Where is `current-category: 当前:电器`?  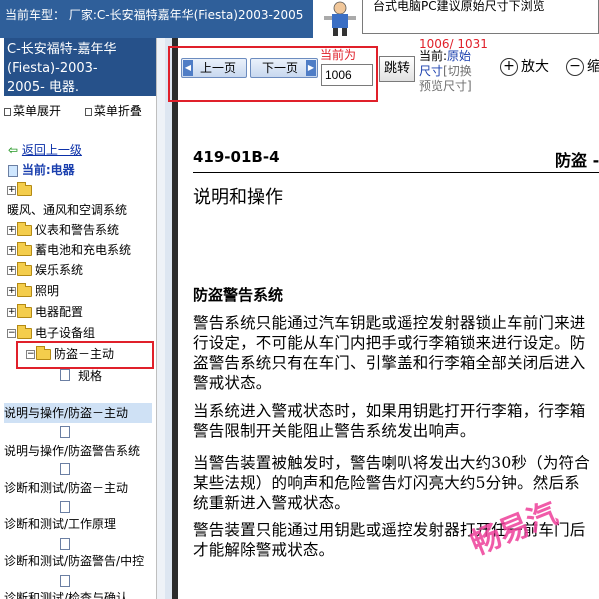
current-category: 当前:电器 is located at coordinates (41, 170).